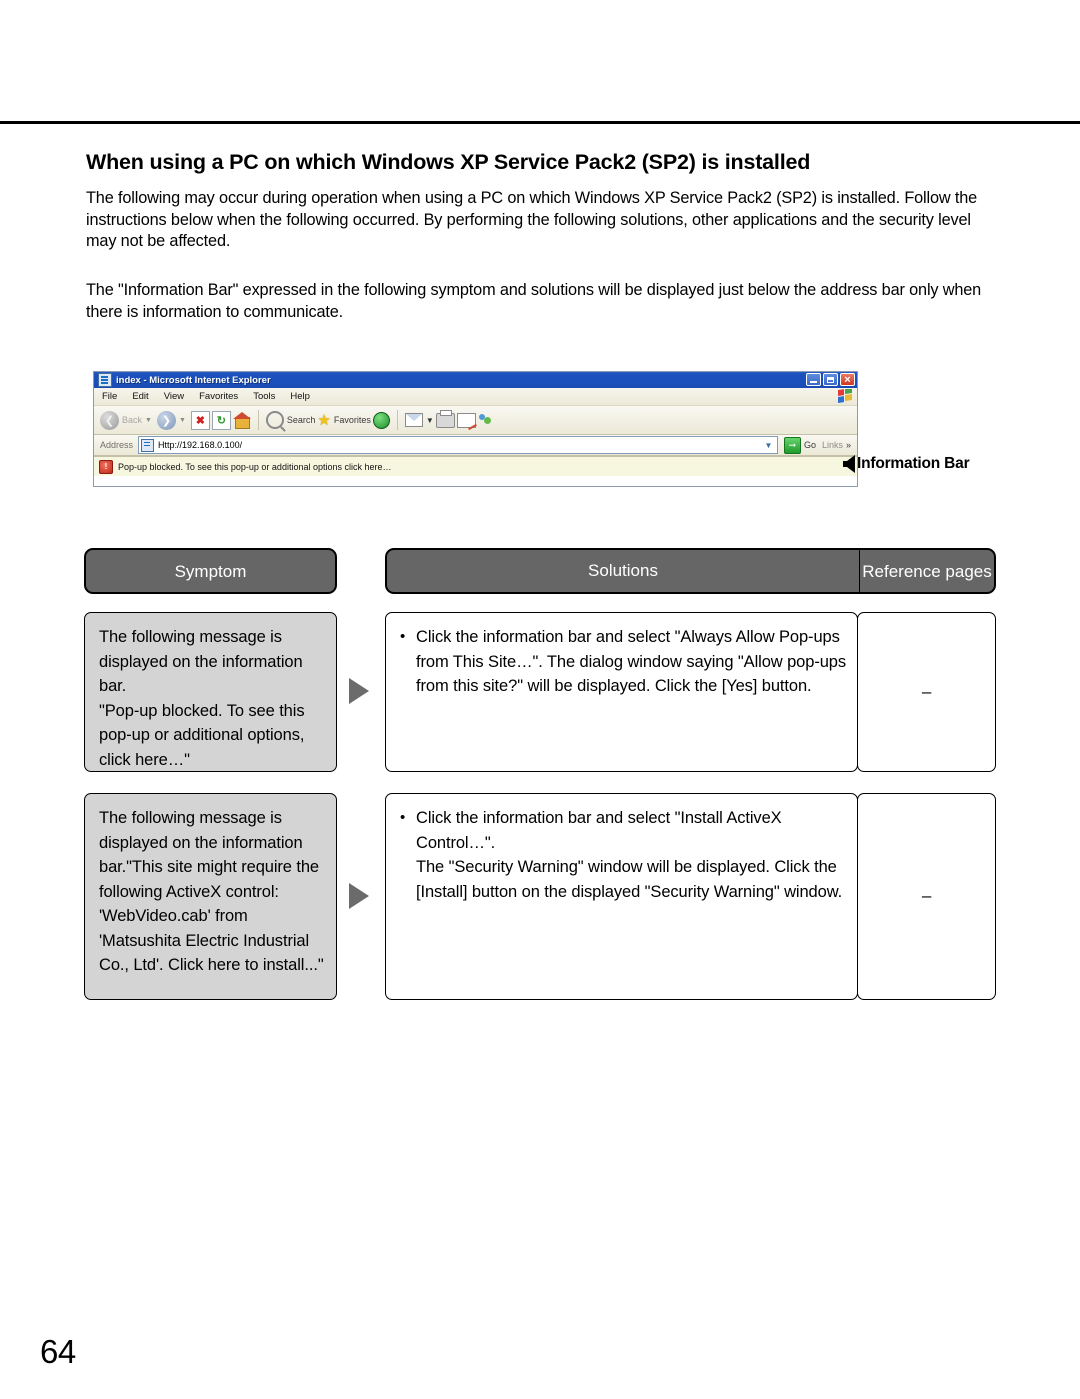 The image size is (1080, 1399). What do you see at coordinates (274, 420) in the screenshot?
I see `search-icon` at bounding box center [274, 420].